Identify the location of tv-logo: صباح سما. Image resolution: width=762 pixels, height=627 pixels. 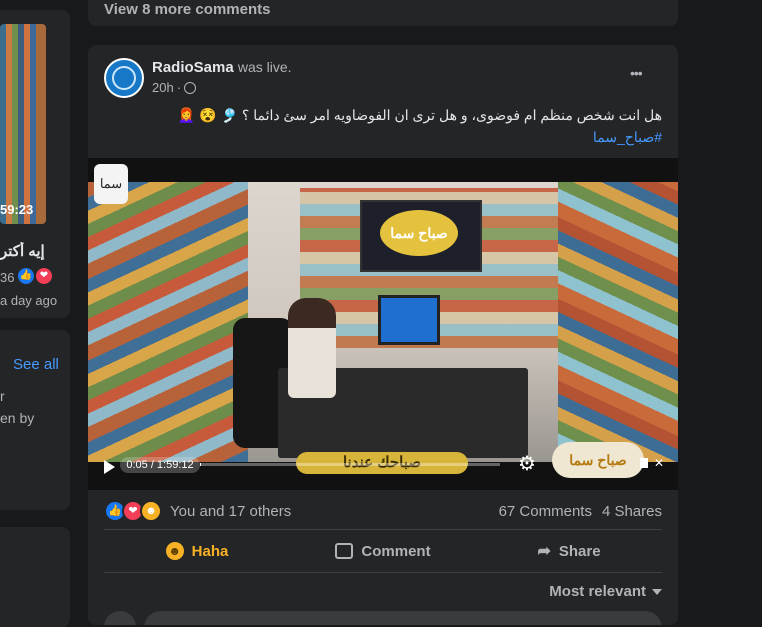
(419, 233).